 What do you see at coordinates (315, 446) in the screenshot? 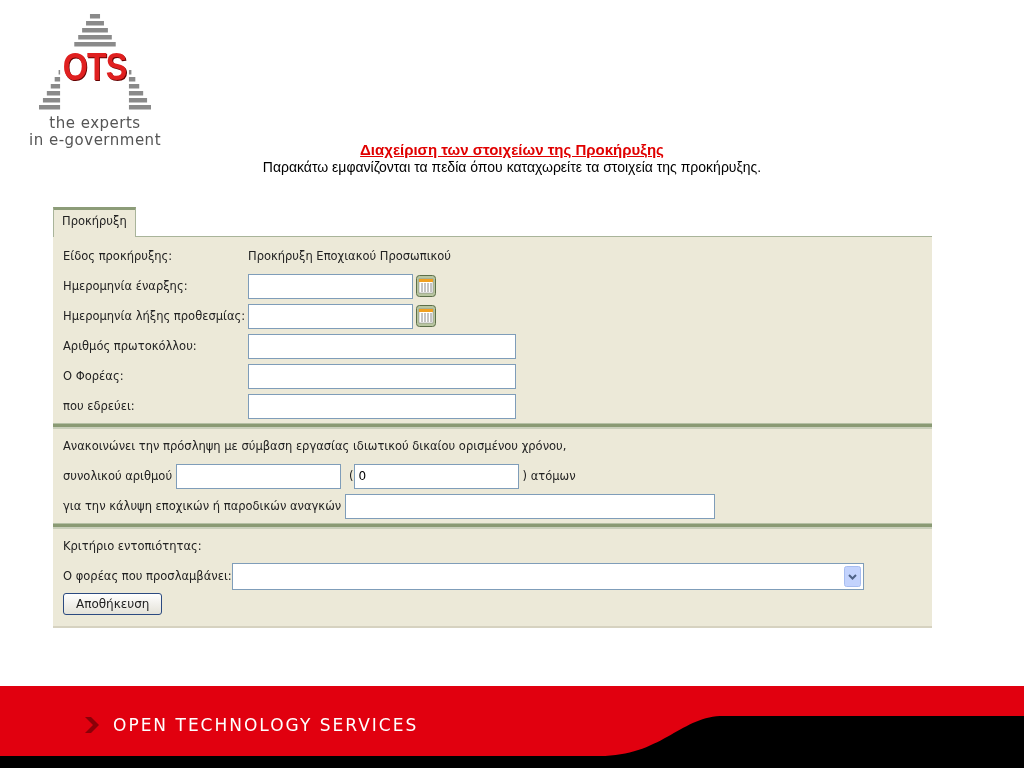
I see `announcement-text: Ανακοινώνει την πρόσληψη με σύμβαση εργασίας ιδιωτικού δικαίου ορισμένου χρόνου,` at bounding box center [315, 446].